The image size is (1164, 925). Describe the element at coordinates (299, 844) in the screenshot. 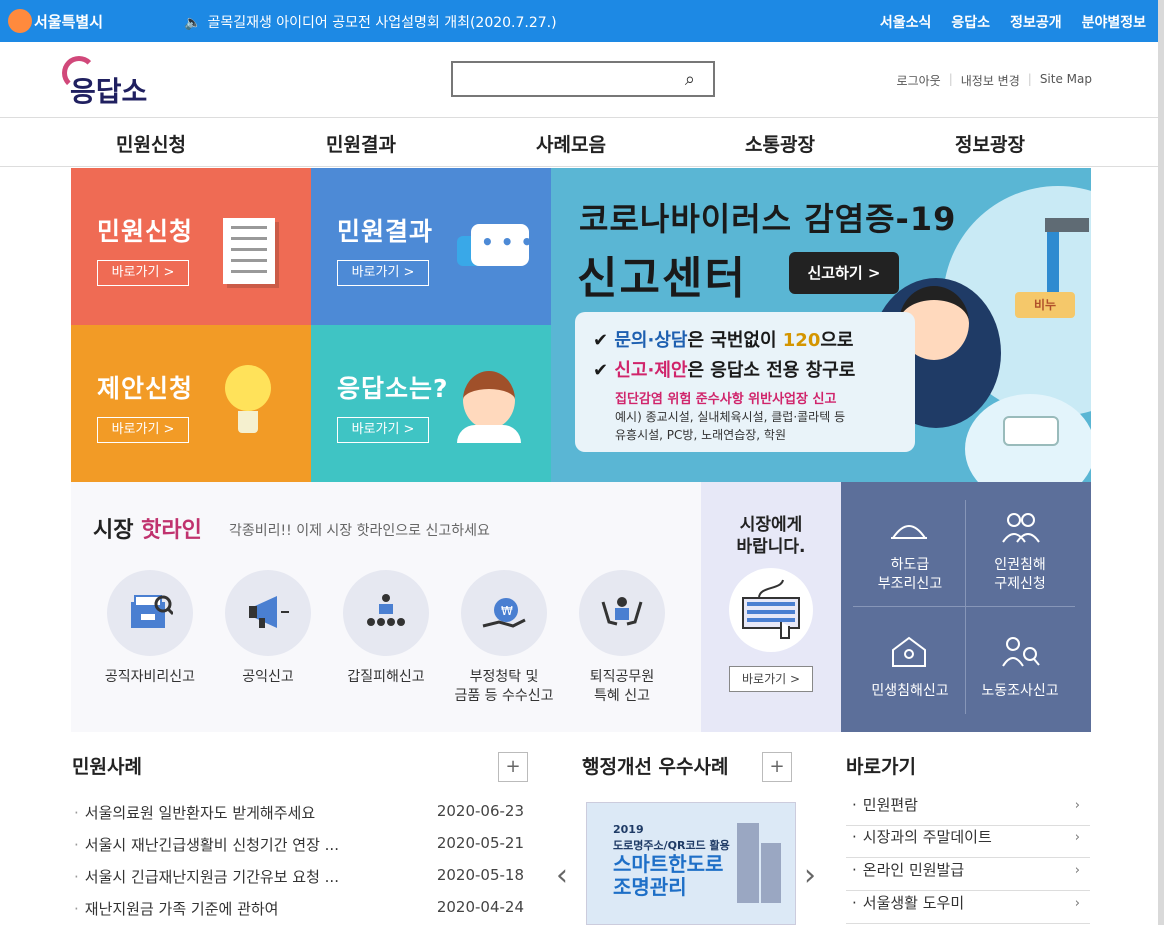

I see `case-item: · 서울시 재난긴급생활비 신청기간 연장 ... 2020-05-21` at that location.